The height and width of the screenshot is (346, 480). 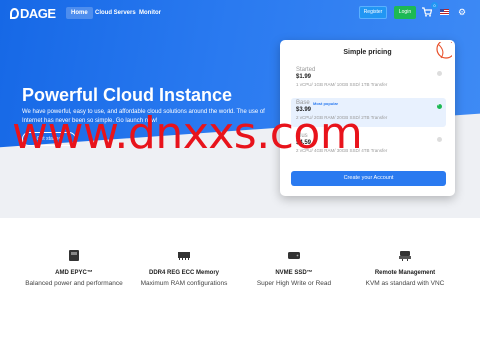 I want to click on feature-title: Remote Management, so click(x=405, y=273).